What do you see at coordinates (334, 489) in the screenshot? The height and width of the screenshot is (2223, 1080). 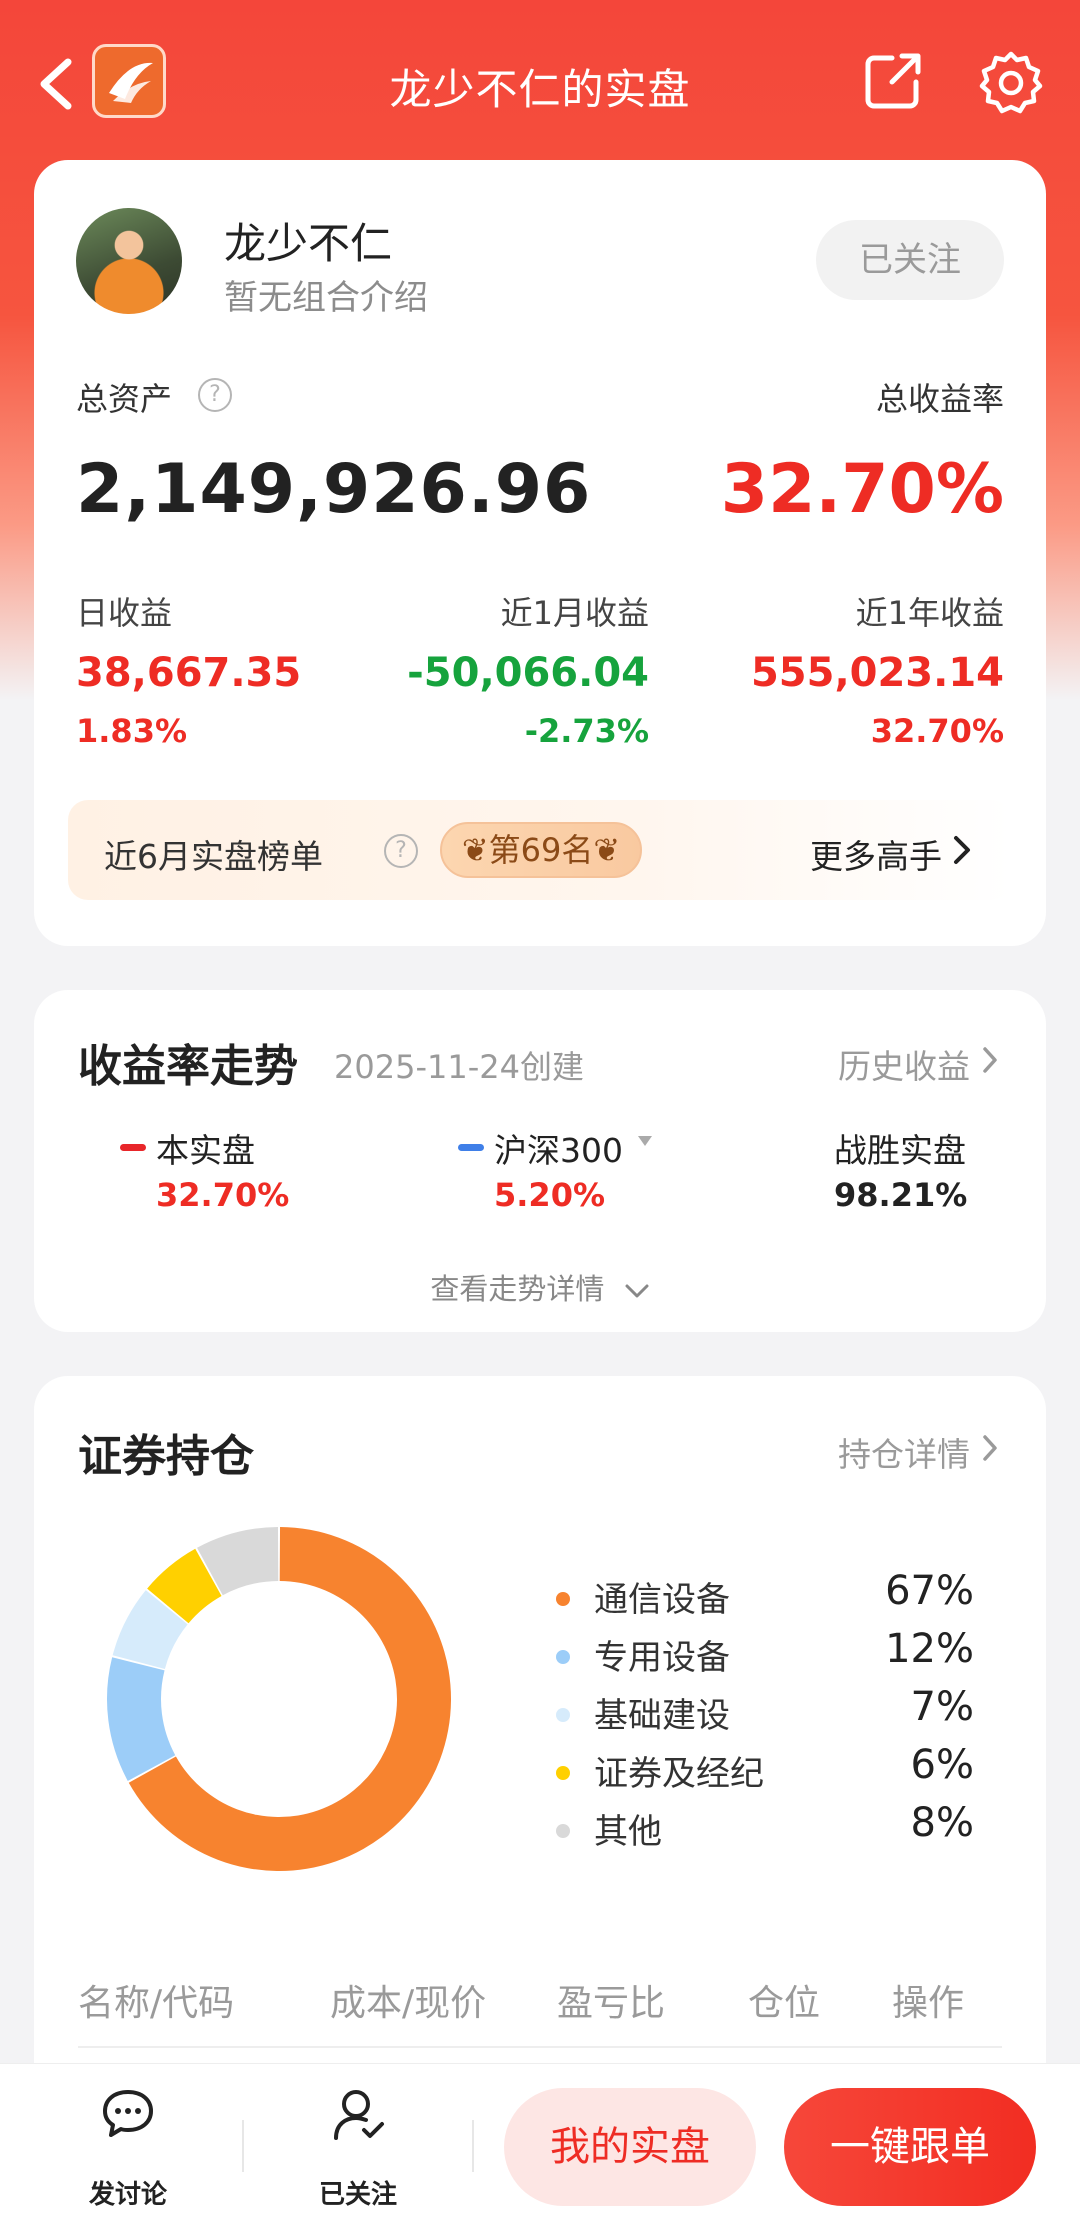 I see `total-assets-value: 2,149,926.96` at bounding box center [334, 489].